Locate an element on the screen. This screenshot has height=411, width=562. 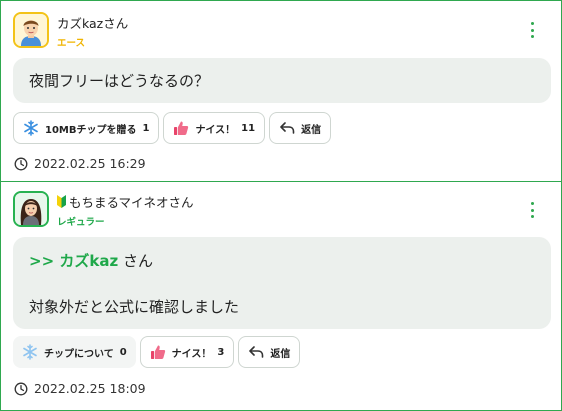
avatar-woman-icon is located at coordinates (31, 209).